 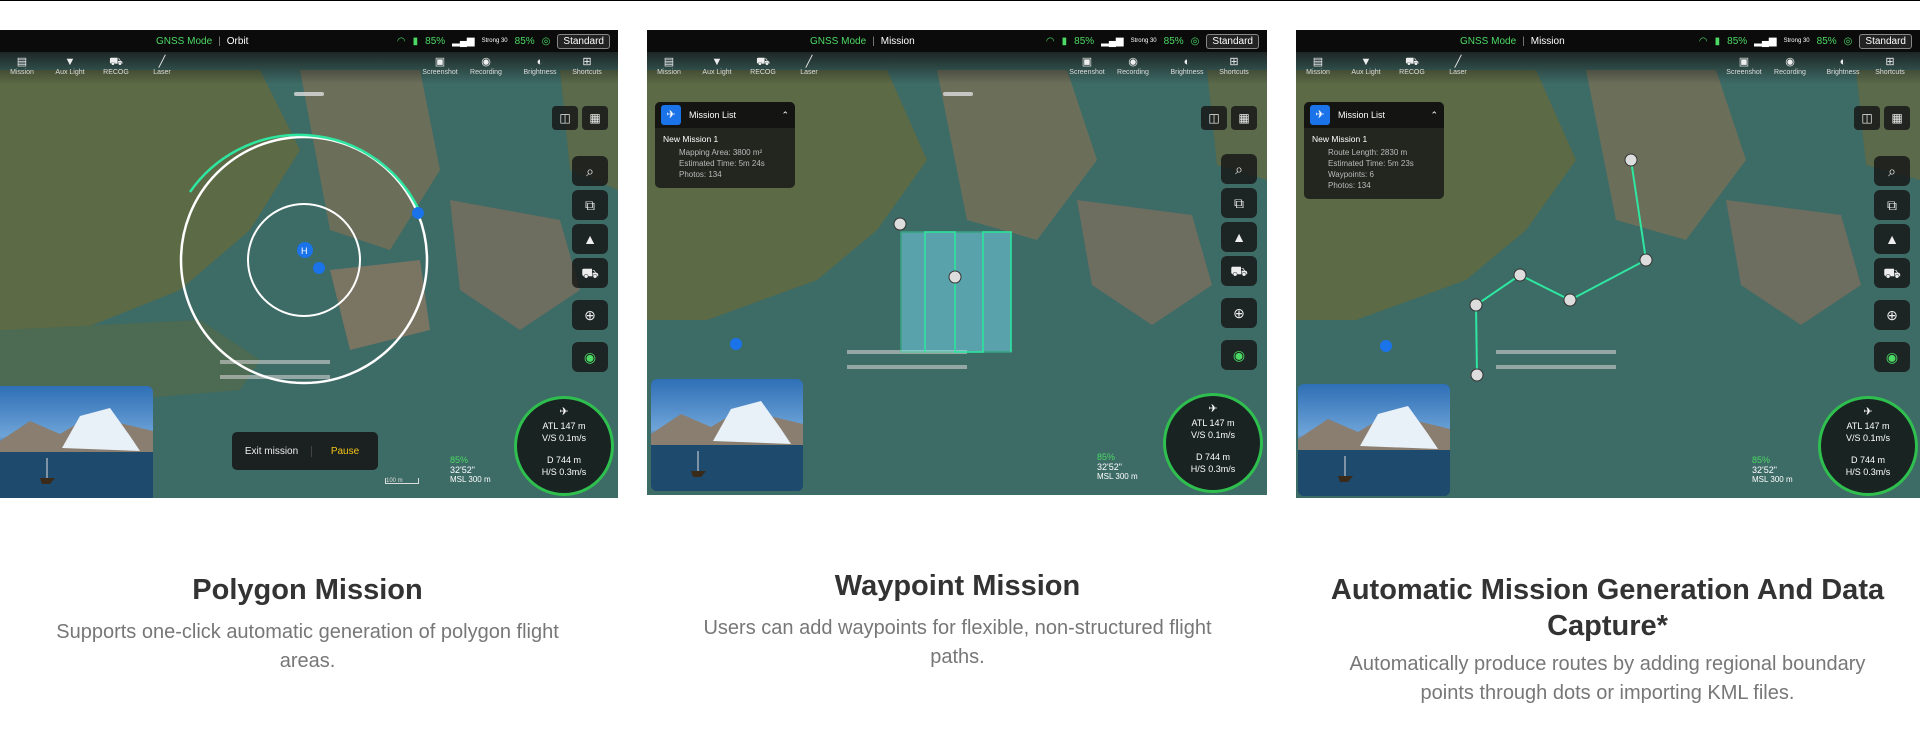 I want to click on waypoint-3-marker, so click(x=1520, y=275).